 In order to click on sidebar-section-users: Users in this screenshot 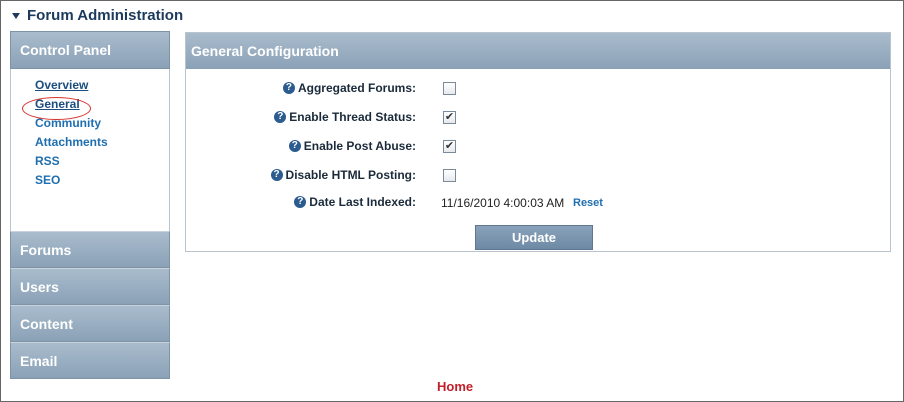, I will do `click(90, 286)`.